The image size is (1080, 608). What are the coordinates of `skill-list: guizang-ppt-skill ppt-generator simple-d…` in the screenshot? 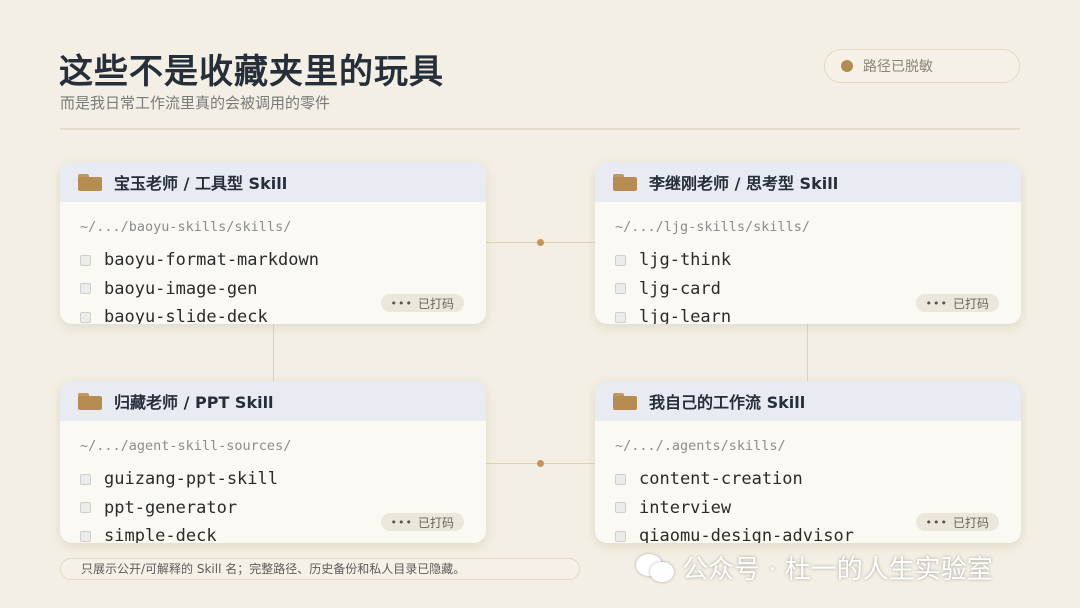 It's located at (179, 504).